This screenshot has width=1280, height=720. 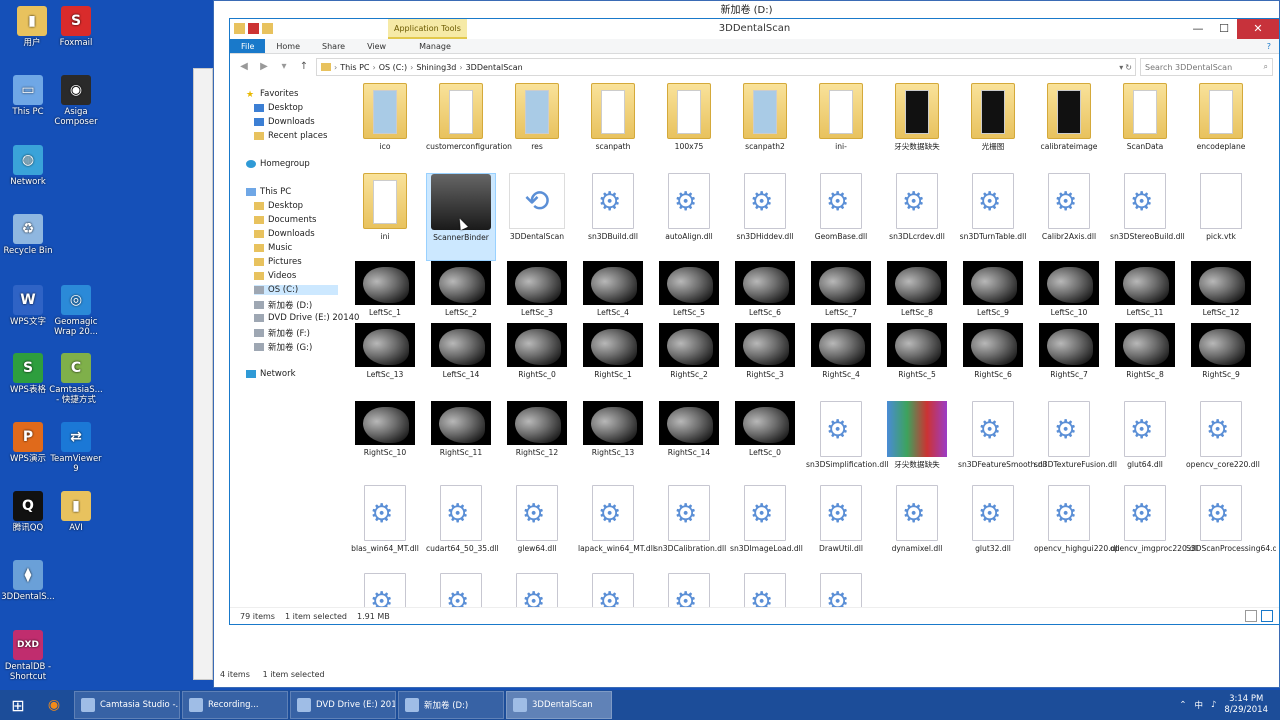 What do you see at coordinates (1221, 292) in the screenshot?
I see `file-item: LeftSc_12` at bounding box center [1221, 292].